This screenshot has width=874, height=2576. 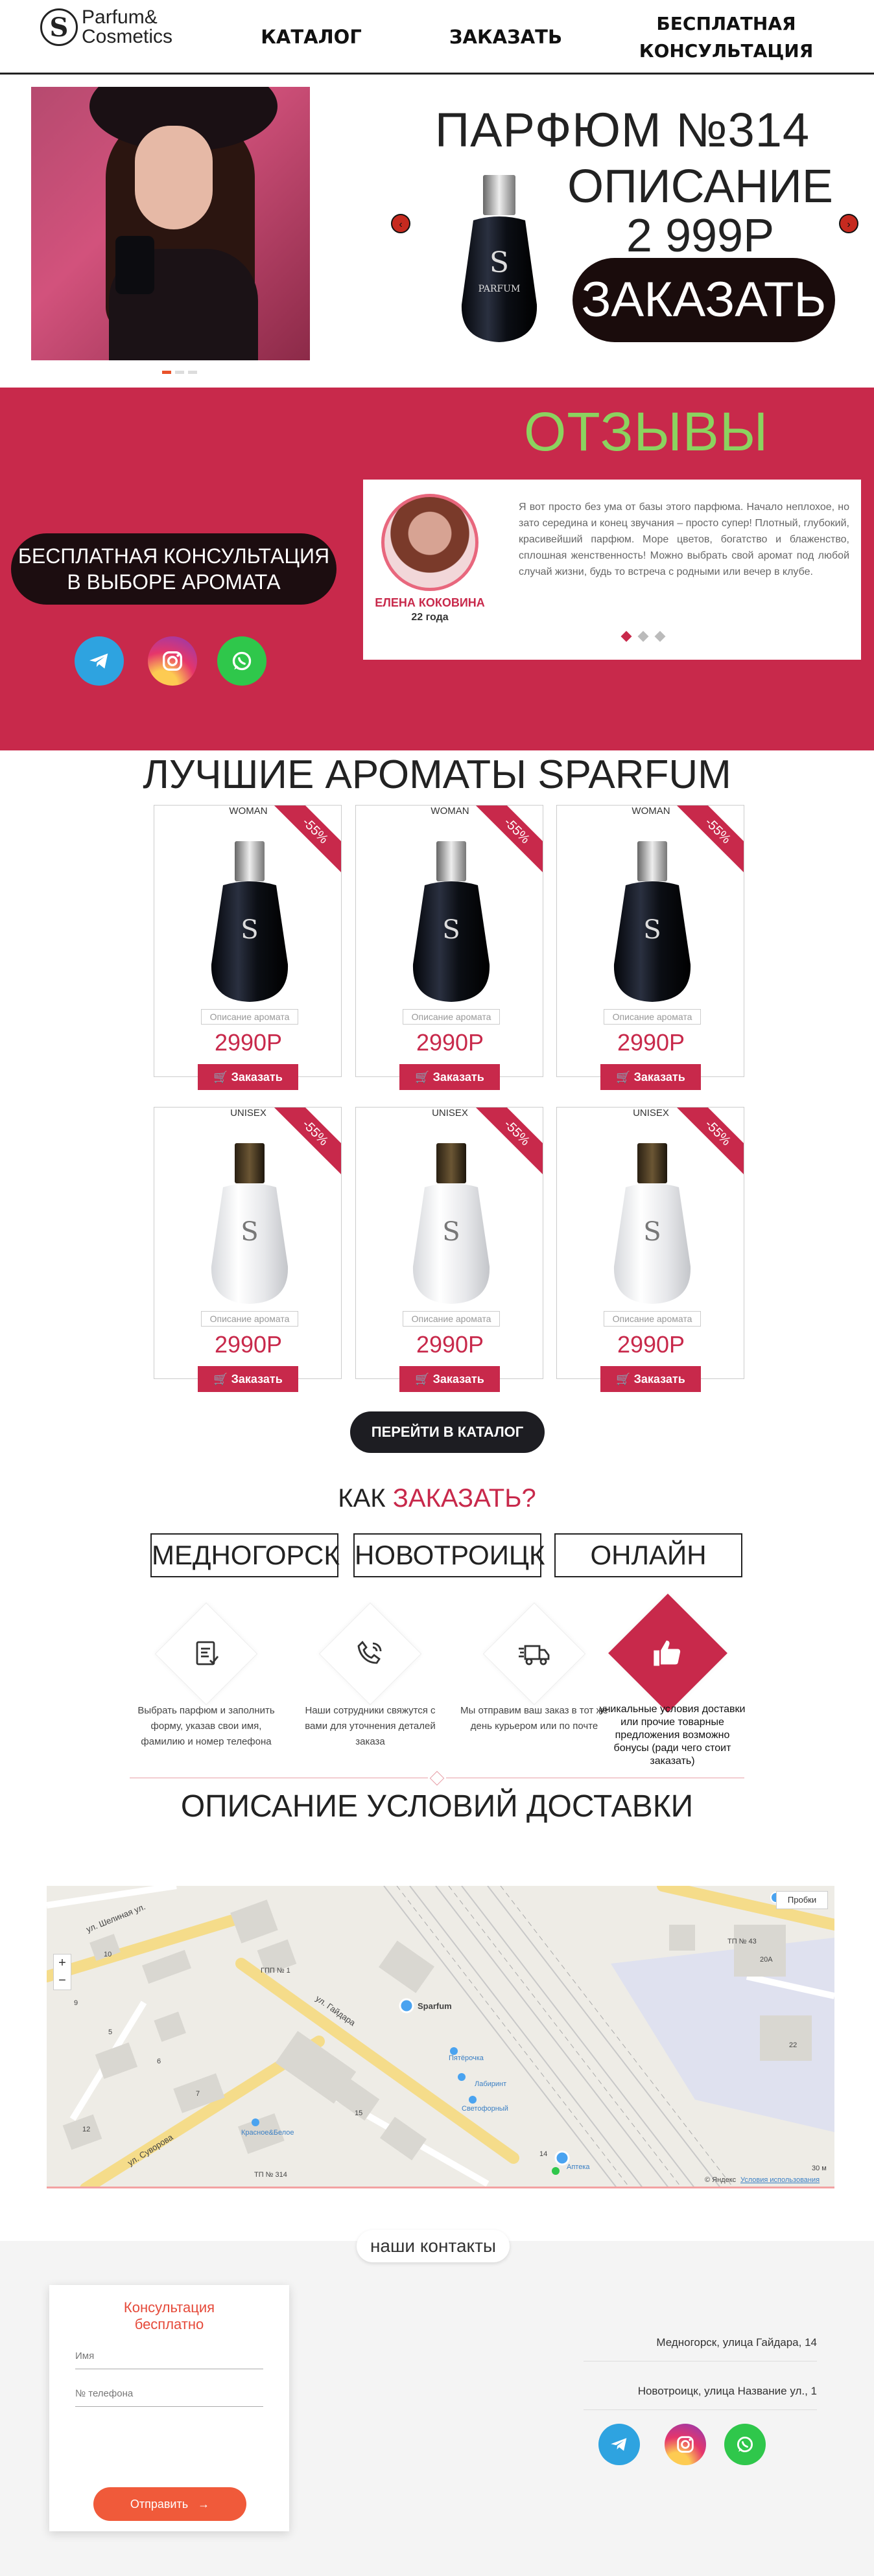 I want to click on delivery-truck-icon, so click(x=534, y=1654).